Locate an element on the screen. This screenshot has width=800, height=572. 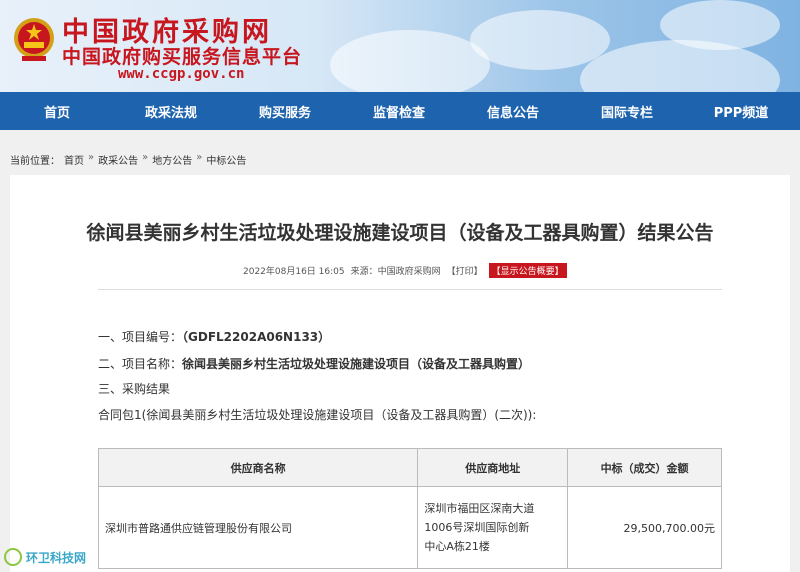
address-line: 中心A栋21楼 is located at coordinates (457, 546).